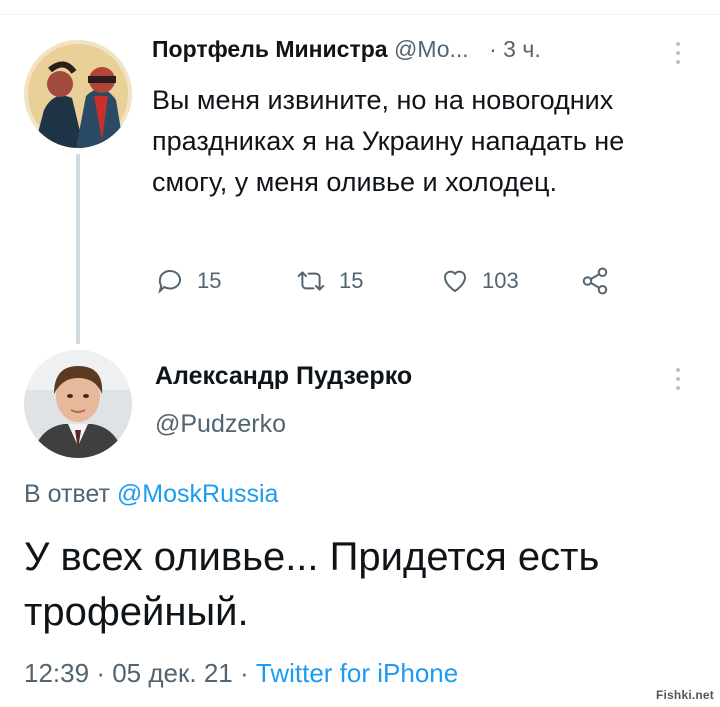 The image size is (720, 707). I want to click on tweet2-author-handle: @Pudzerko, so click(220, 424).